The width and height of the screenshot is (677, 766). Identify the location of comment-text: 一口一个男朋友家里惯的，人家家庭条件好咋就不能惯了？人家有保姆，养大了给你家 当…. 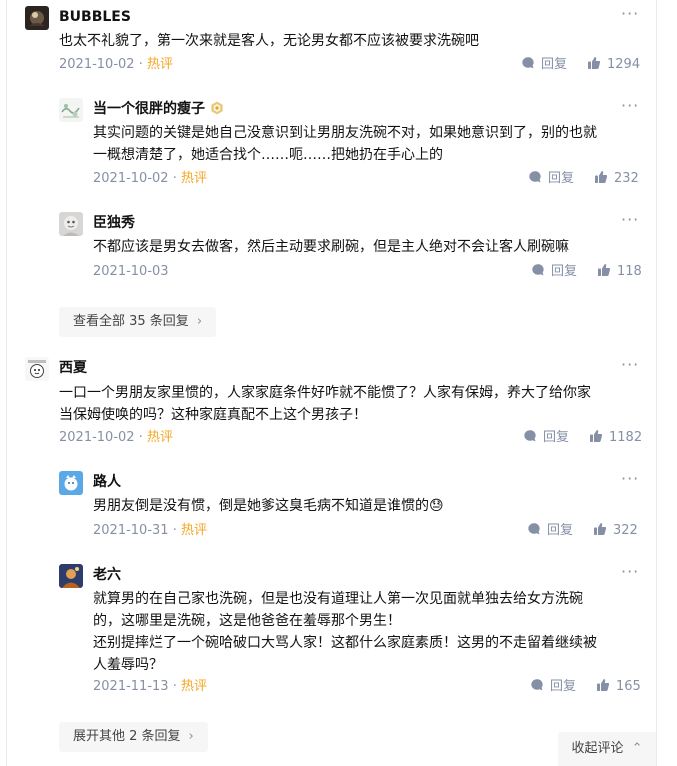
(325, 404).